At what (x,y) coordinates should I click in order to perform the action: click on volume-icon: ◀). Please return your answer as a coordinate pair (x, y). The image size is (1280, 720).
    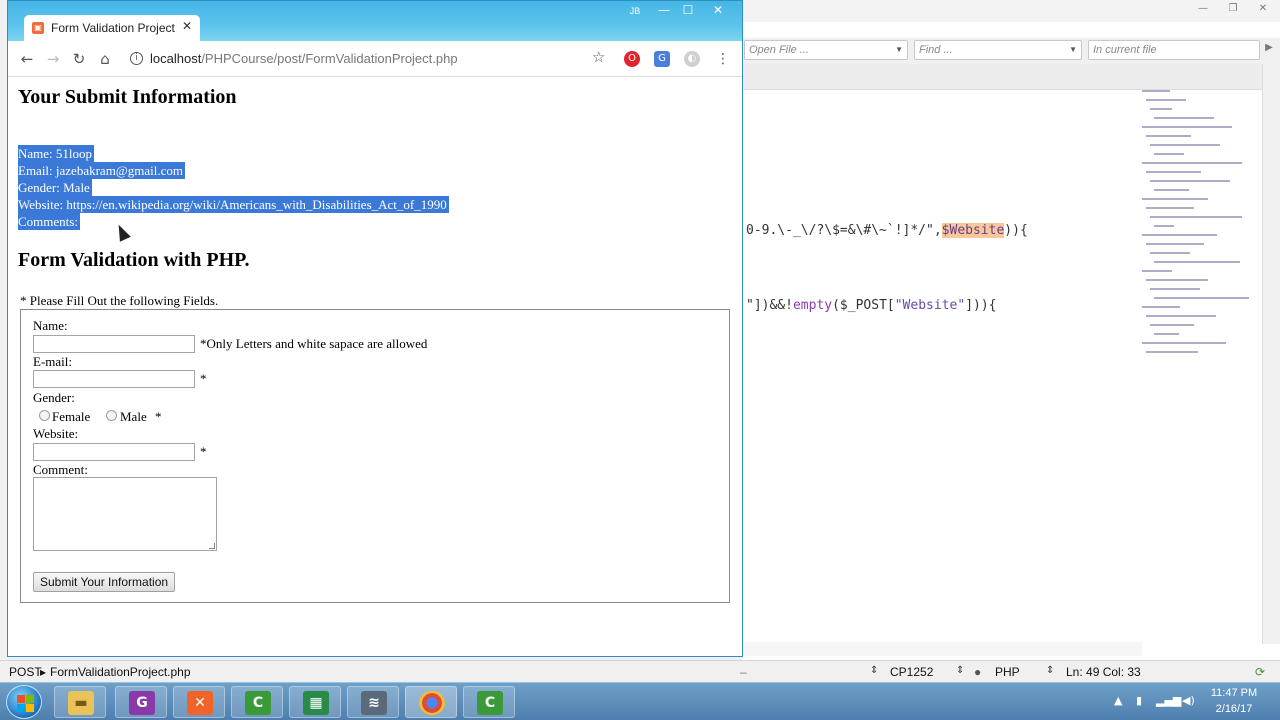
    Looking at the image, I should click on (1188, 700).